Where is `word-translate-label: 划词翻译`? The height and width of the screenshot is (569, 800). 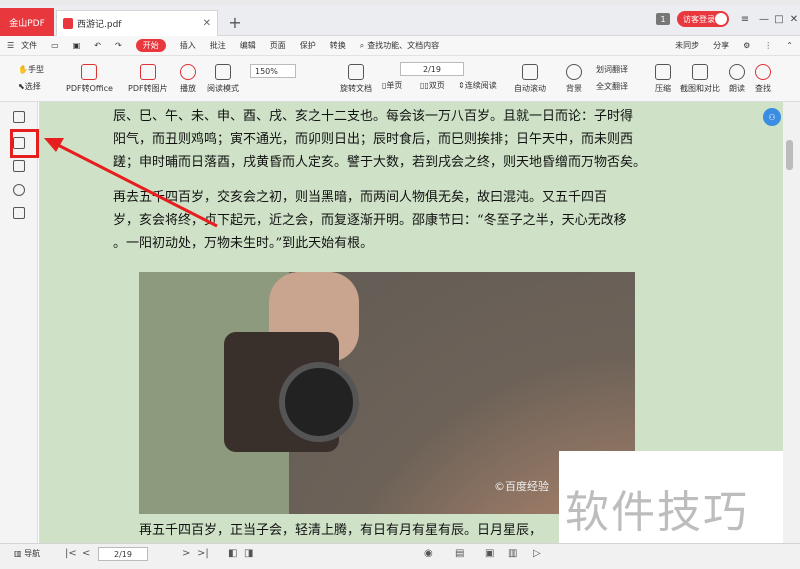
word-translate-label: 划词翻译 is located at coordinates (612, 69).